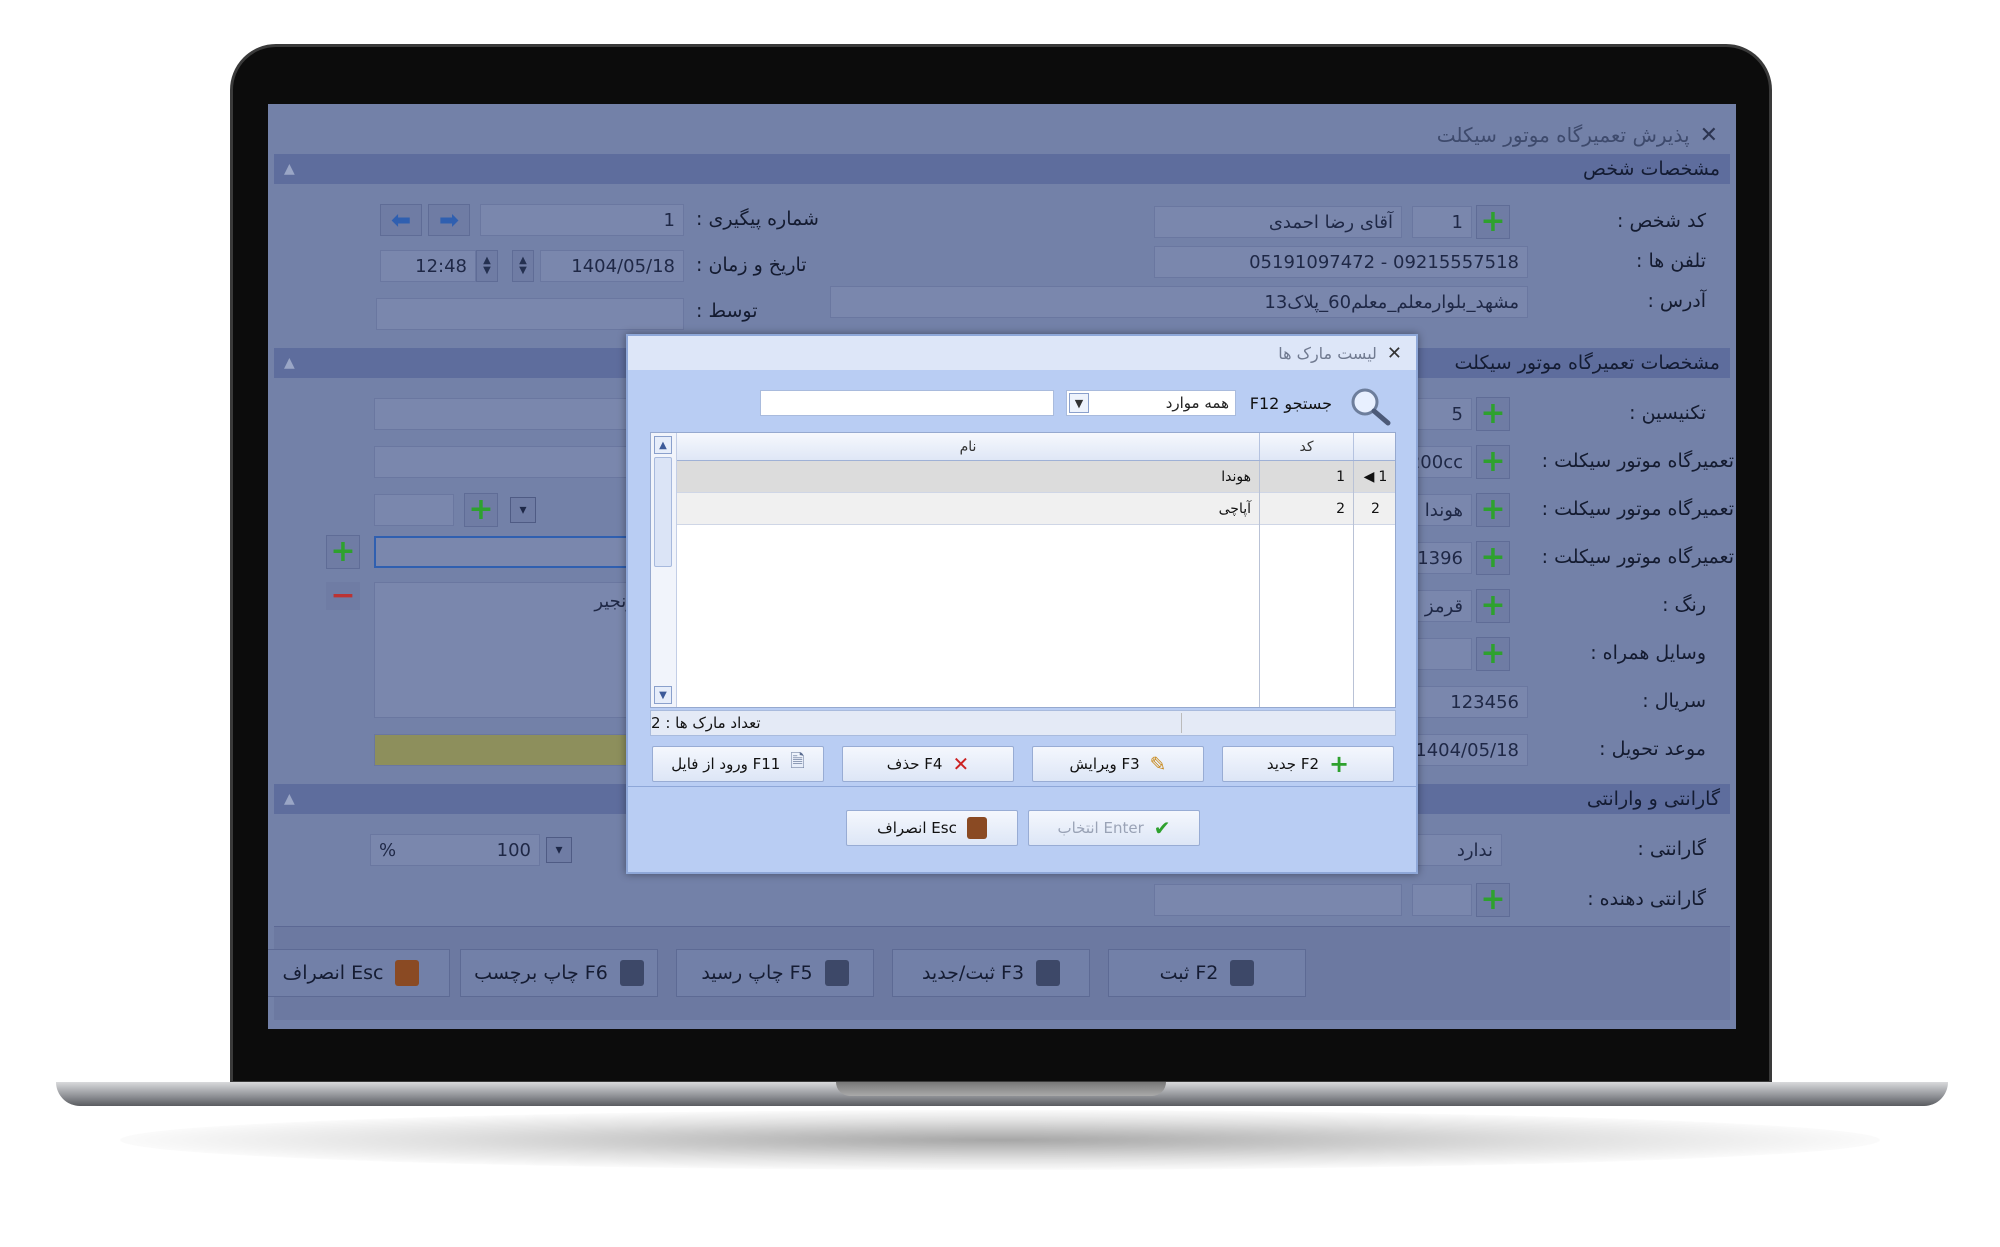 This screenshot has height=1247, width=2000. Describe the element at coordinates (523, 266) in the screenshot. I see `date-spinner: ▲ ▼` at that location.